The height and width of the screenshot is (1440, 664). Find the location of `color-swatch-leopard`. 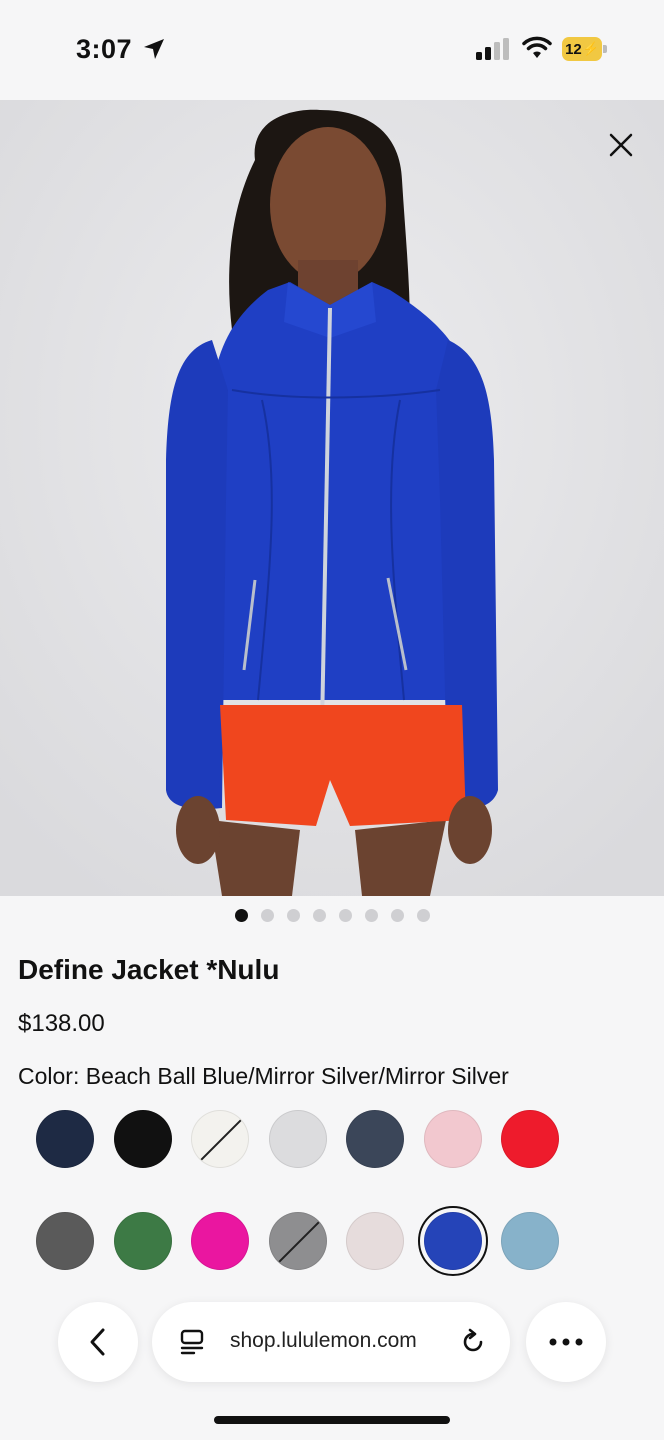

color-swatch-leopard is located at coordinates (65, 1241).